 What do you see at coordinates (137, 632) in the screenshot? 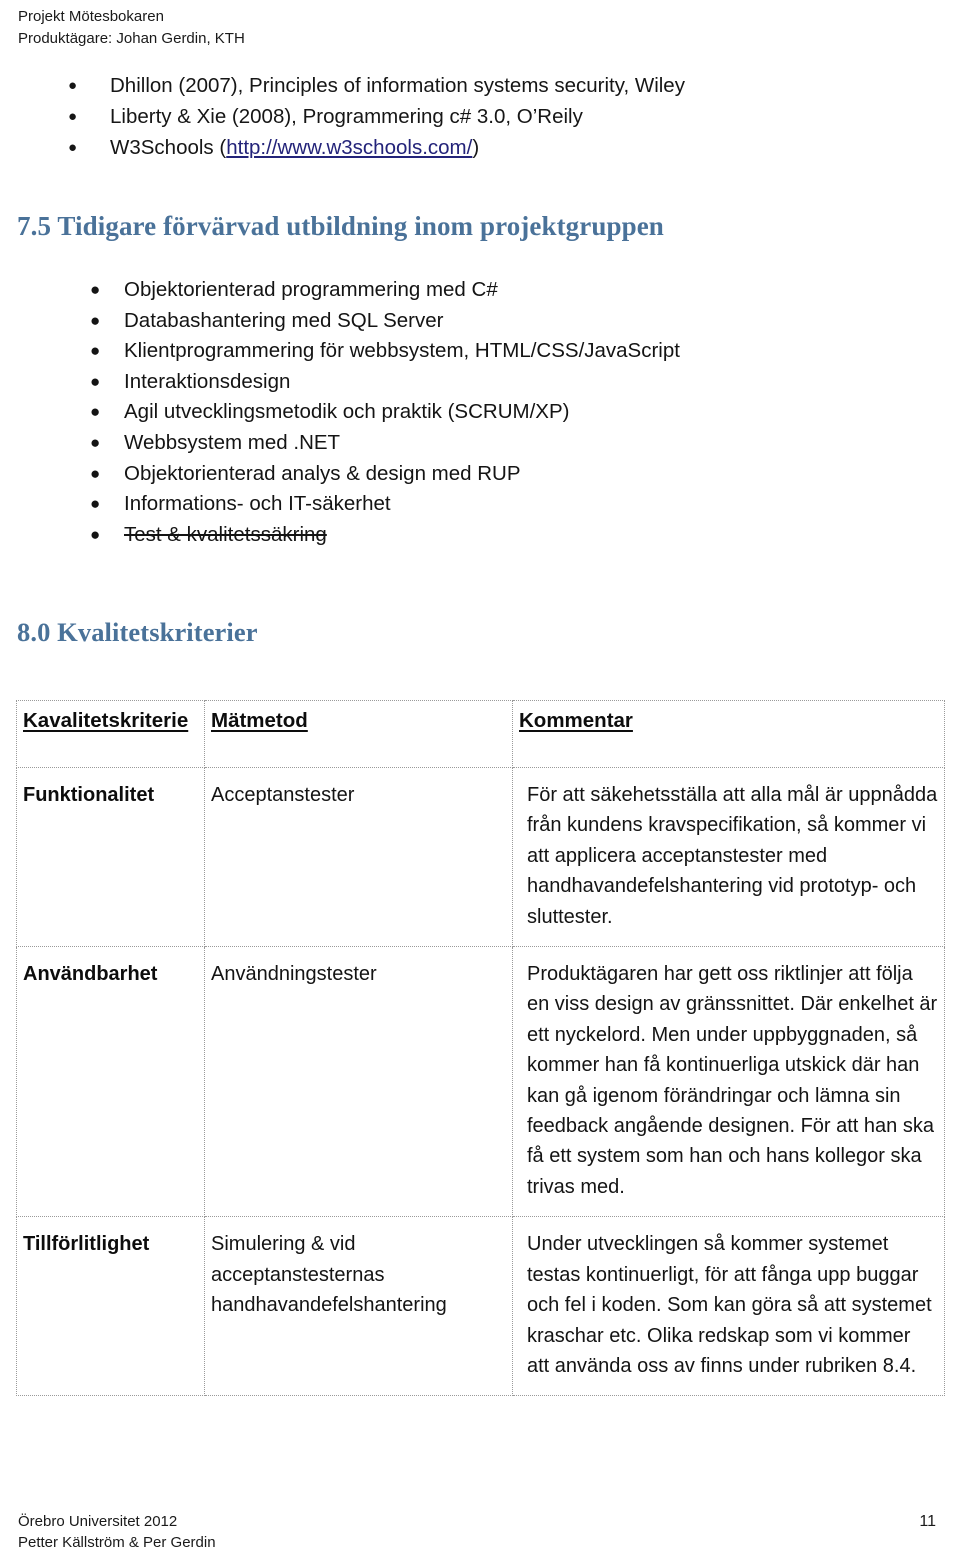
I see `section-heading-8-0: 8.0 Kvalitetskriterier` at bounding box center [137, 632].